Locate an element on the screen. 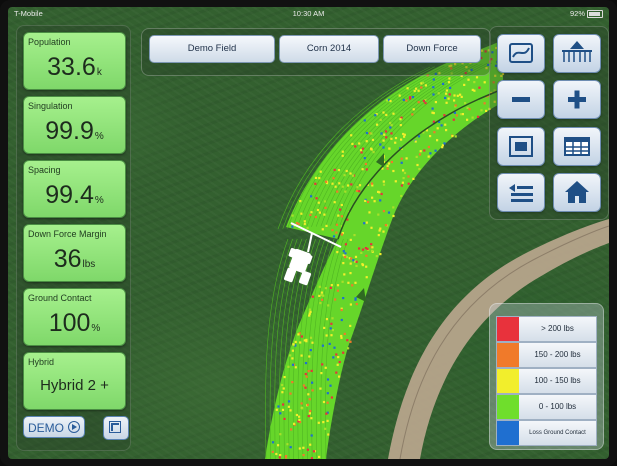  legend-item: Loss Ground Contact is located at coordinates (546, 433).